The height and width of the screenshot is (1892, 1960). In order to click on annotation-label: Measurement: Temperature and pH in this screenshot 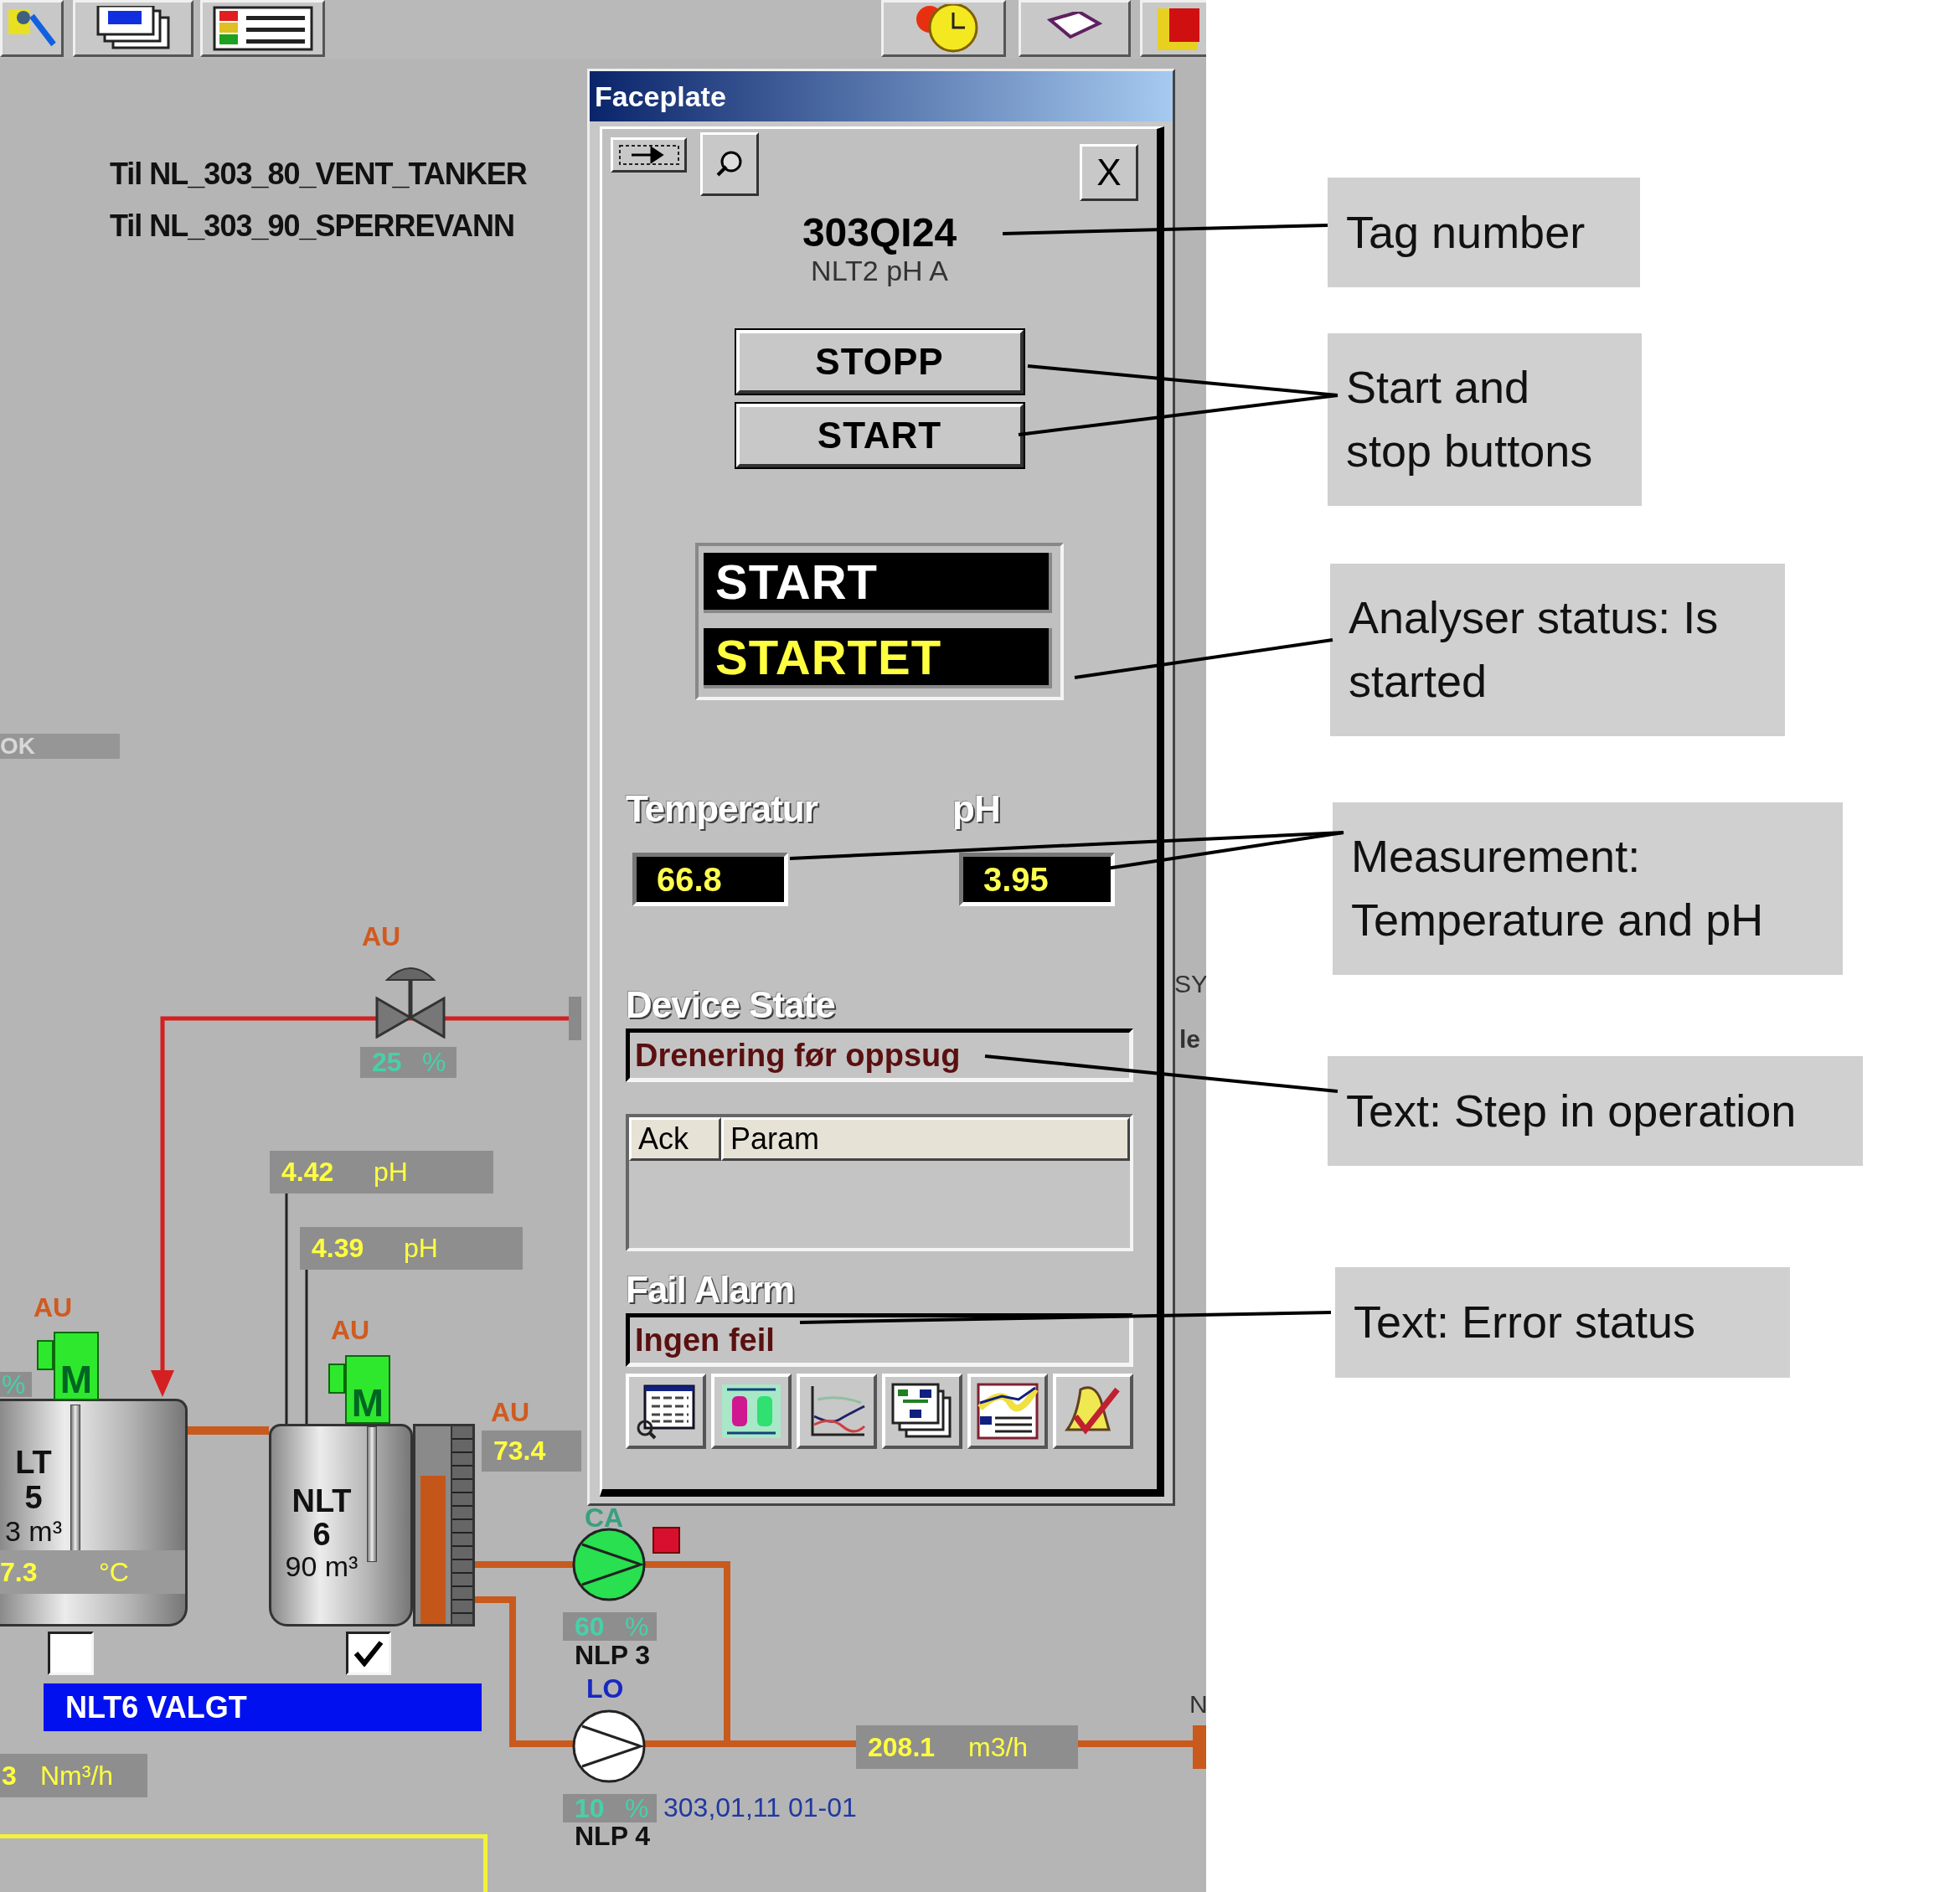, I will do `click(1588, 888)`.